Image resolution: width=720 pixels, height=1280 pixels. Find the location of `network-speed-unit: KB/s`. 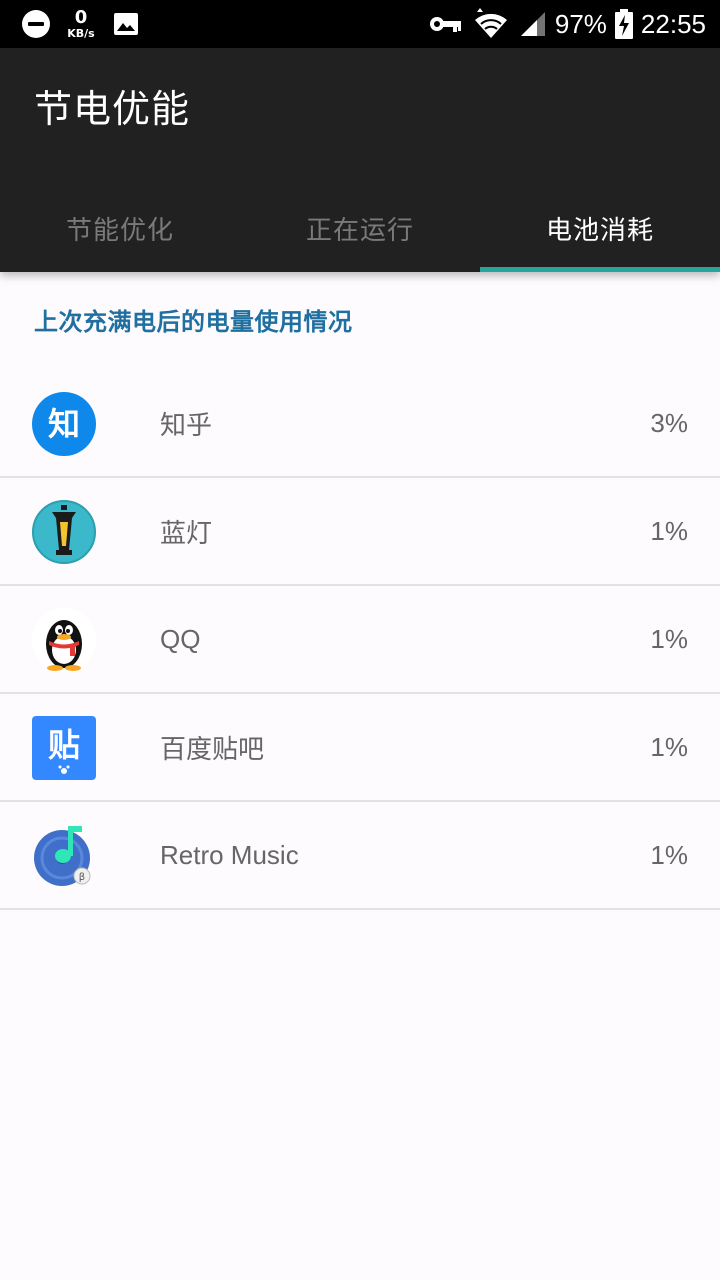

network-speed-unit: KB/s is located at coordinates (81, 33).